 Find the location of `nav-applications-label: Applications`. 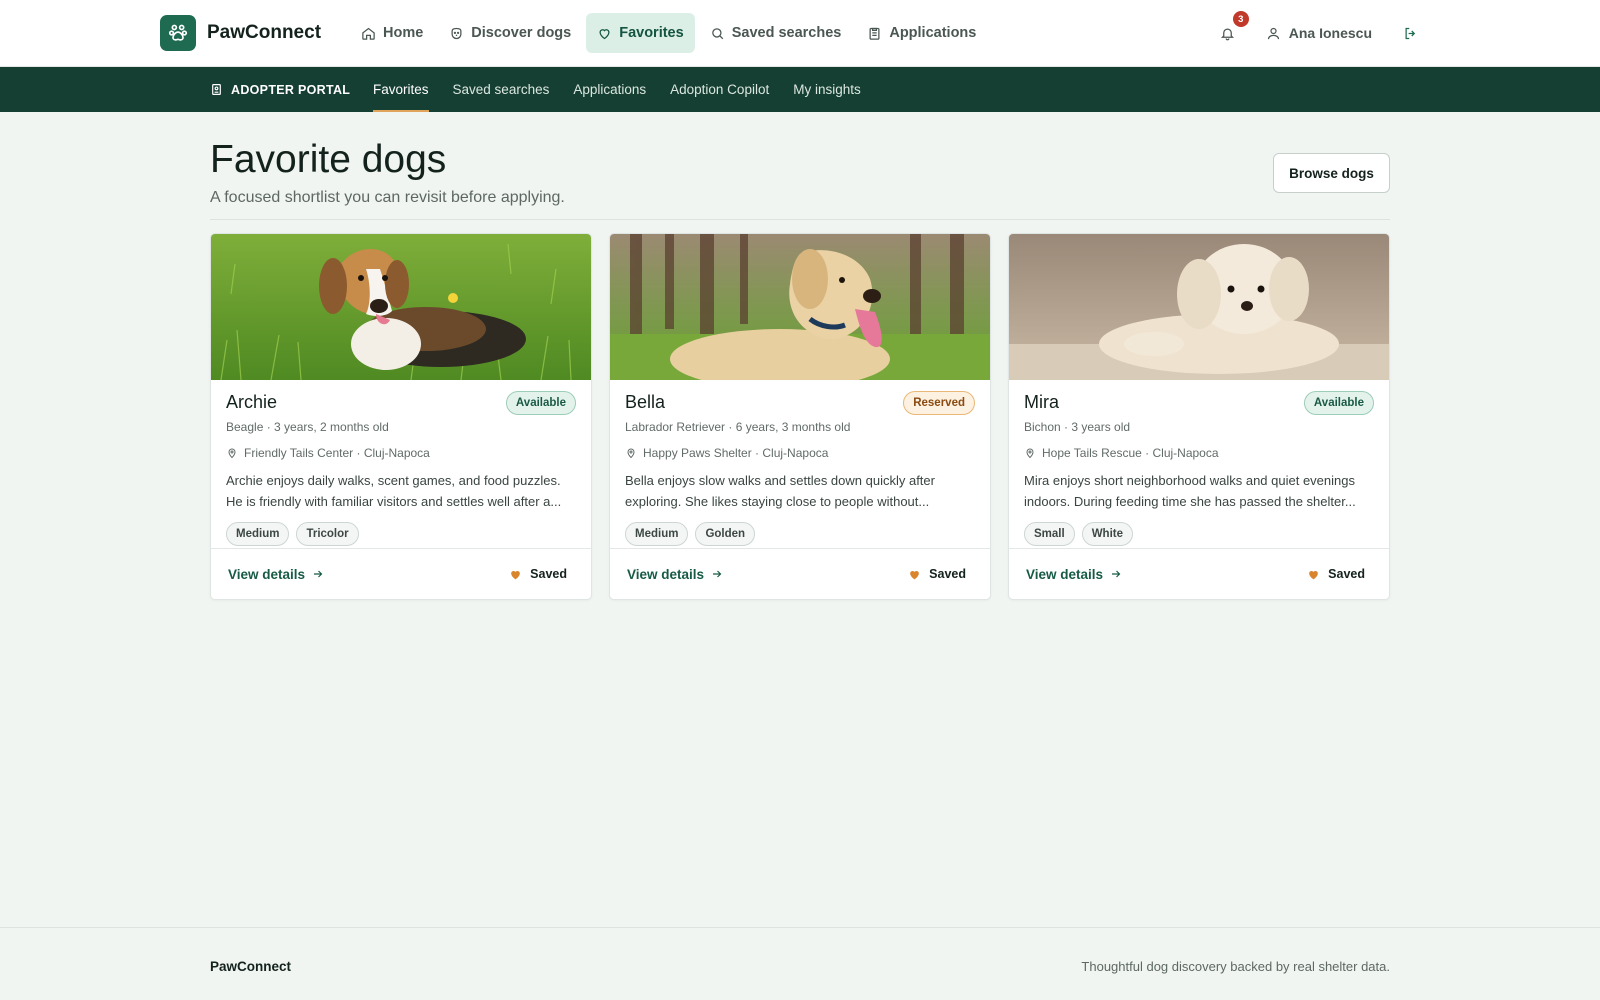

nav-applications-label: Applications is located at coordinates (933, 33).